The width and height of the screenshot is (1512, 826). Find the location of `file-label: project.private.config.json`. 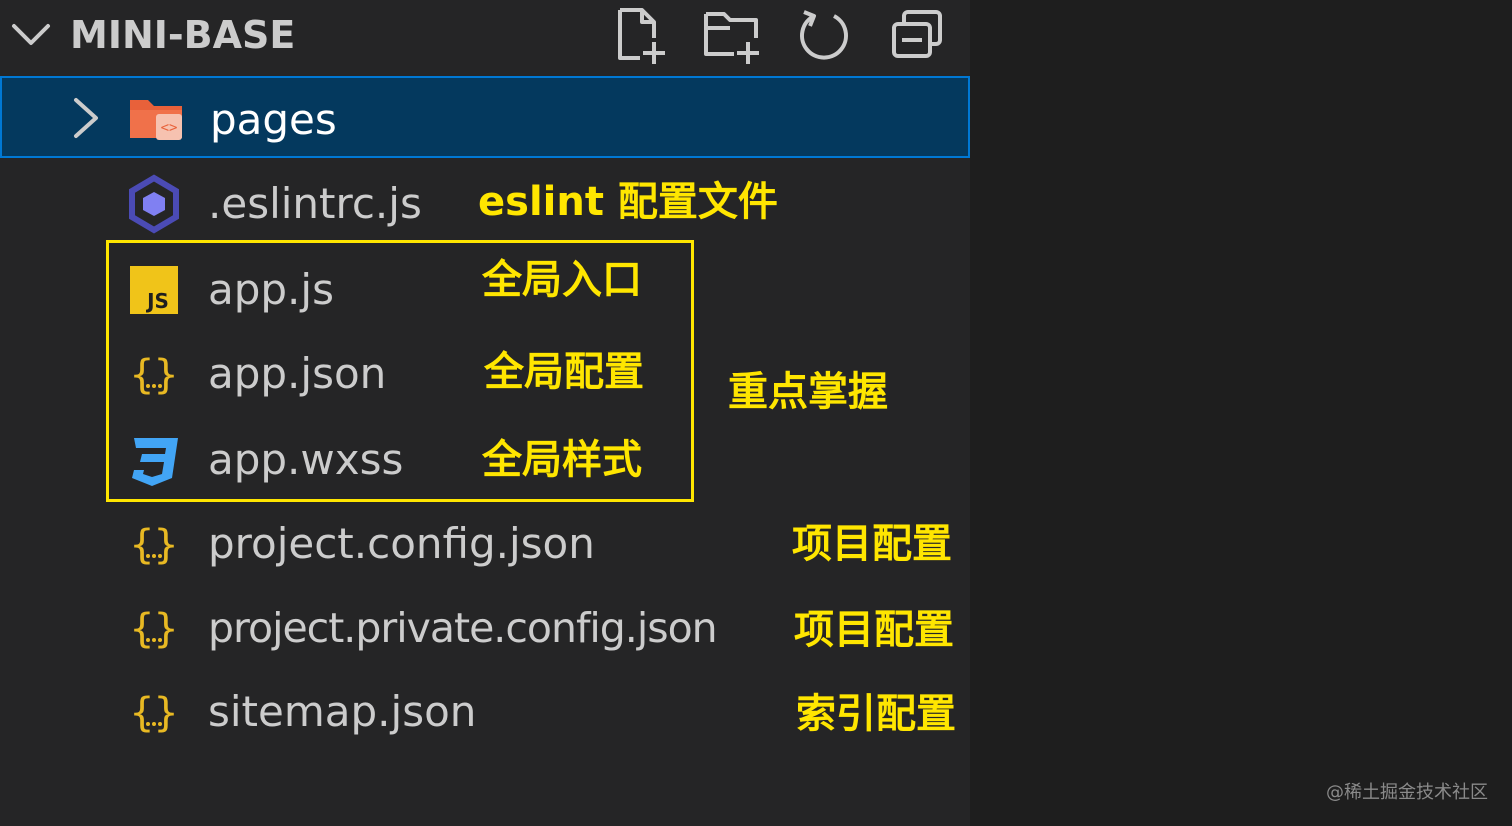

file-label: project.private.config.json is located at coordinates (463, 628).